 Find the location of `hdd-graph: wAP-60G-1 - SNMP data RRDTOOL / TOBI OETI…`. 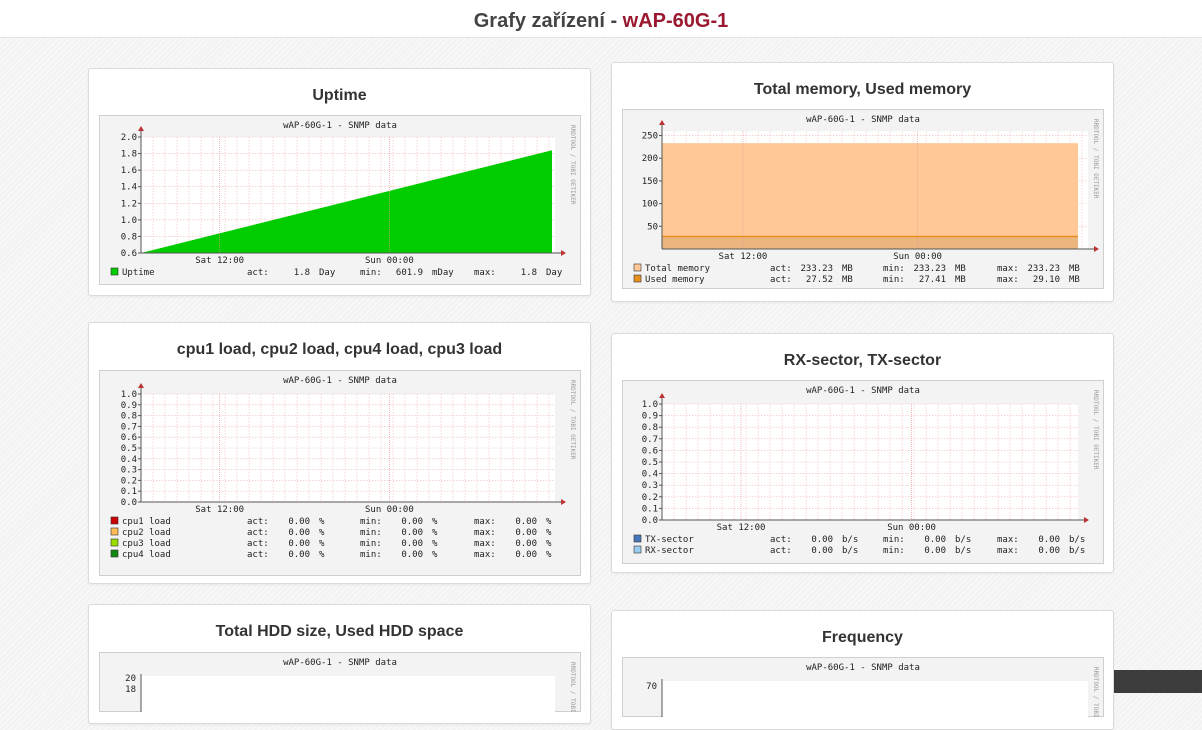

hdd-graph: wAP-60G-1 - SNMP data RRDTOOL / TOBI OETI… is located at coordinates (340, 682).